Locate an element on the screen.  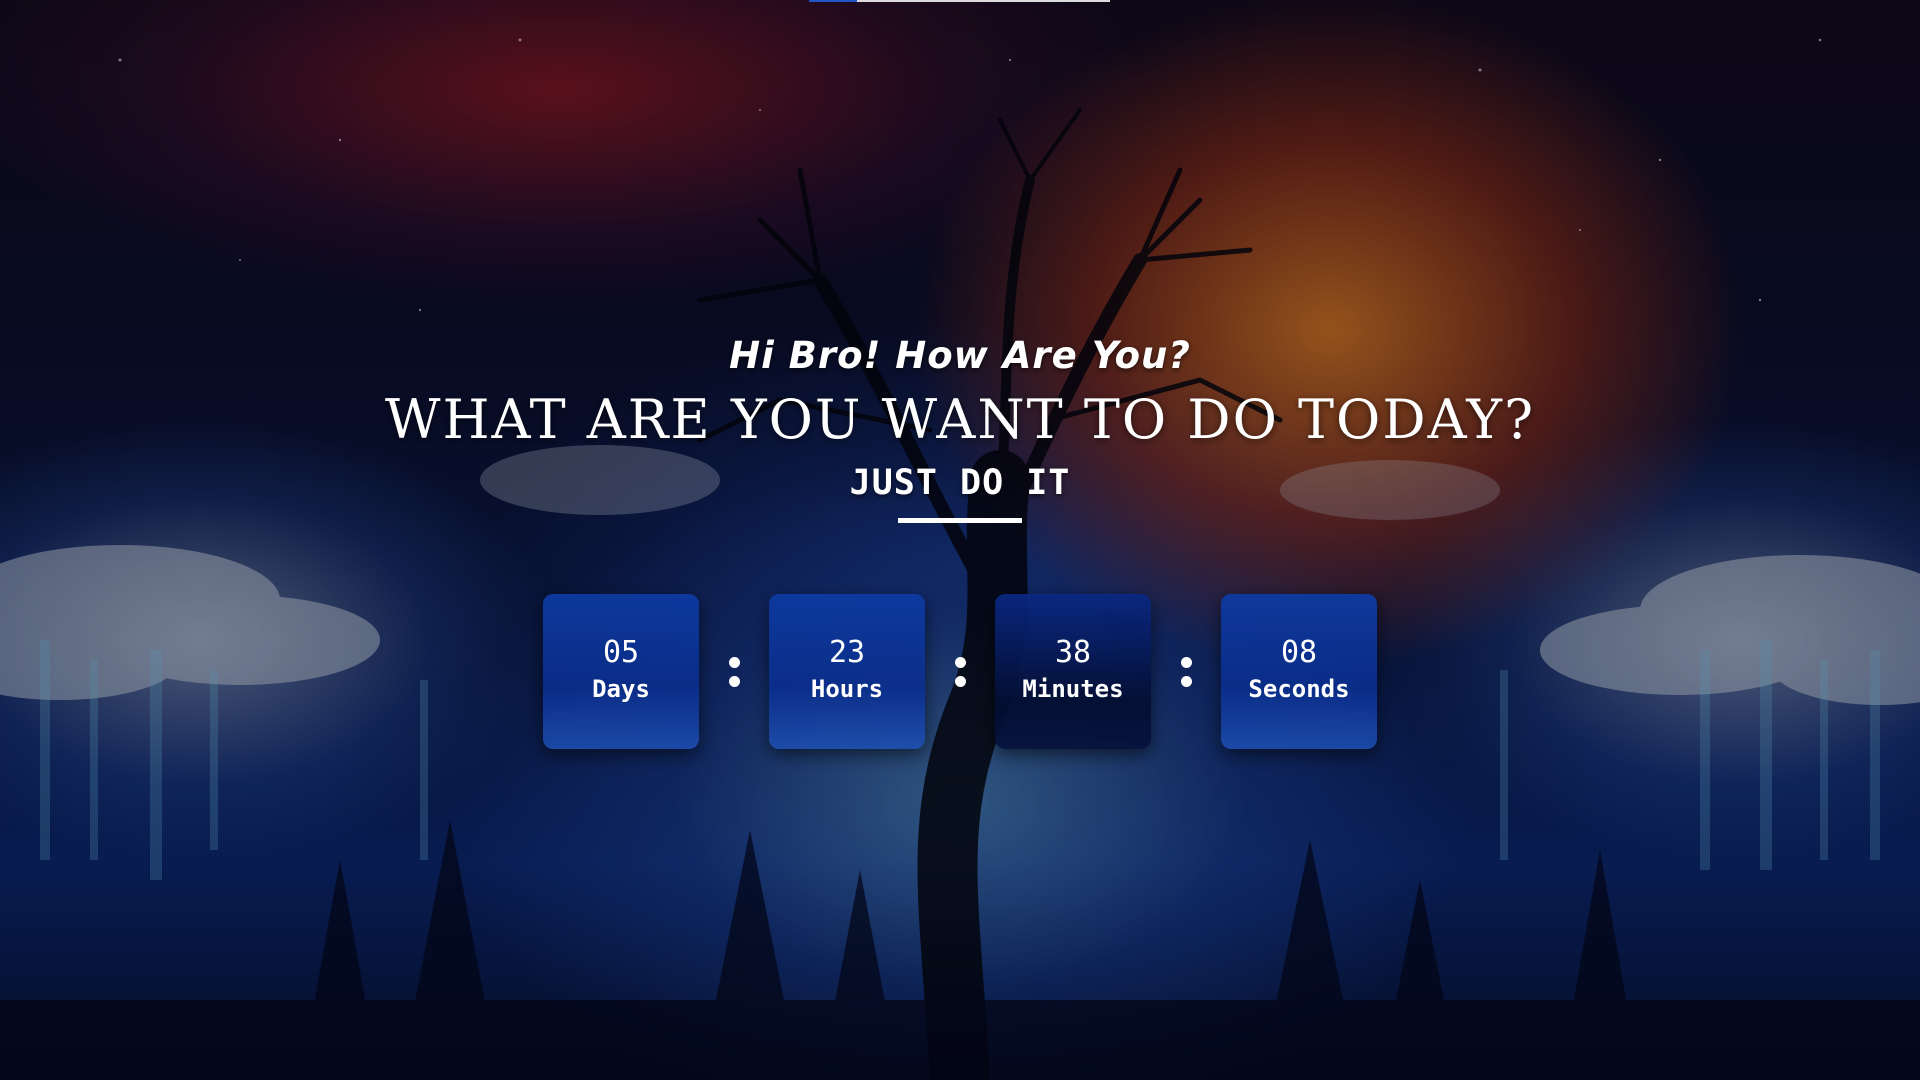
days-label: Days is located at coordinates (621, 688).